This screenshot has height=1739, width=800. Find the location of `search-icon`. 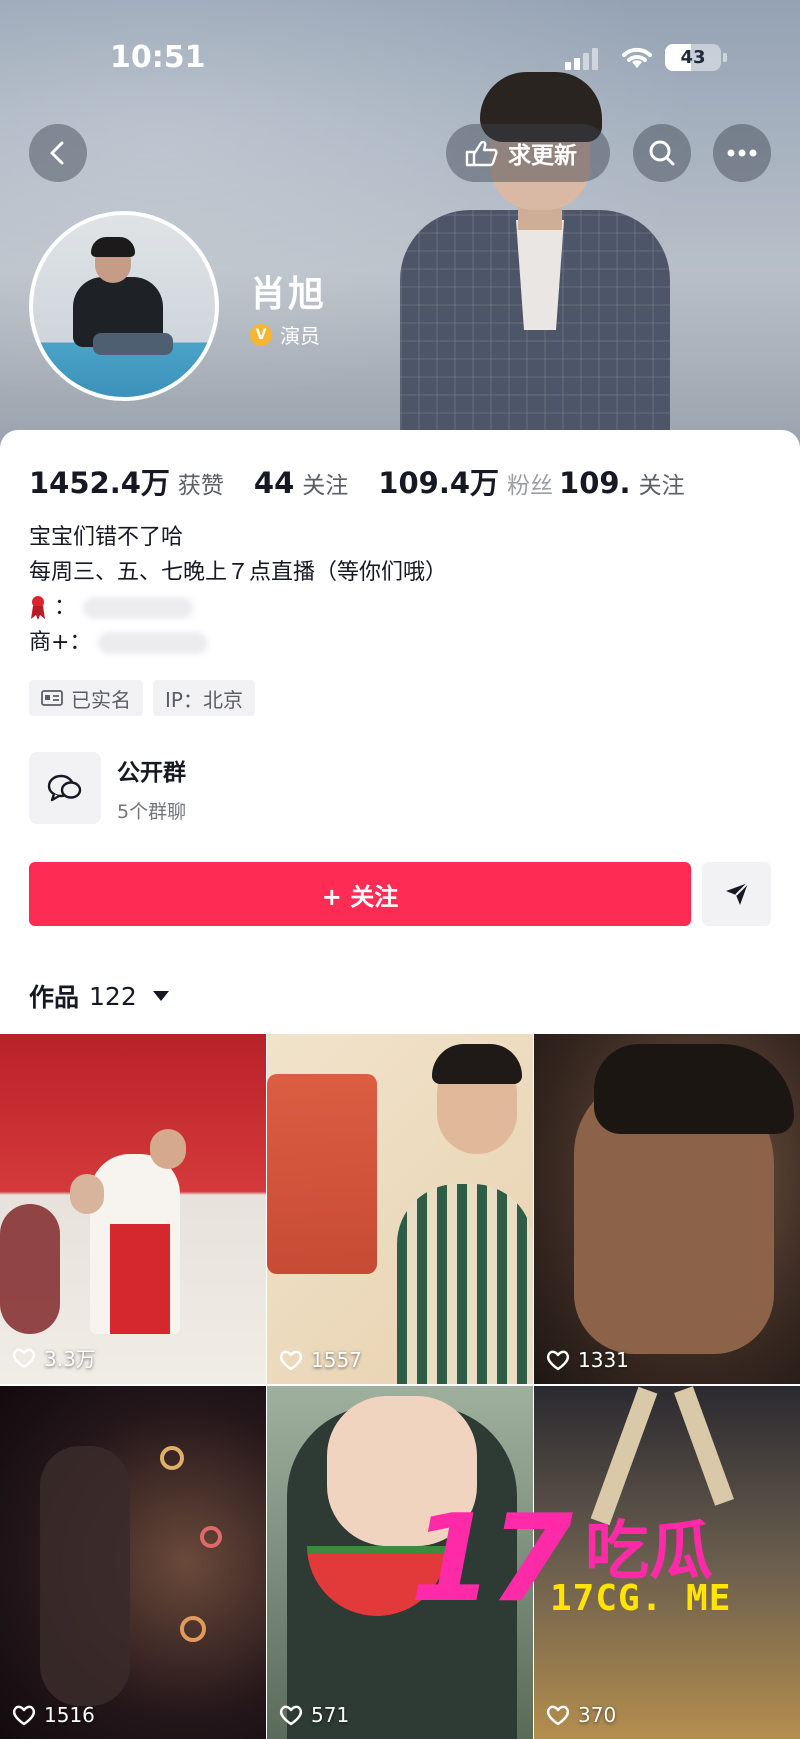

search-icon is located at coordinates (662, 153).